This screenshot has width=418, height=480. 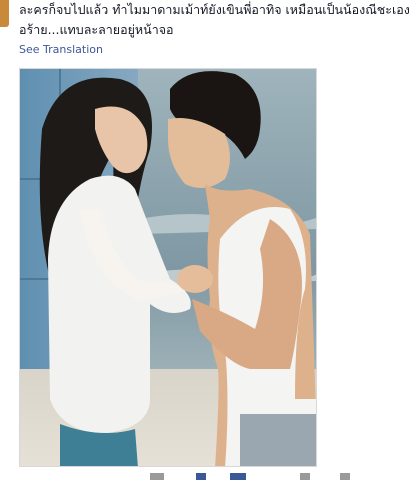 I want to click on post-text-line-2: อร้าย...แทบละลายอยู่หน้าจอ, so click(x=96, y=29).